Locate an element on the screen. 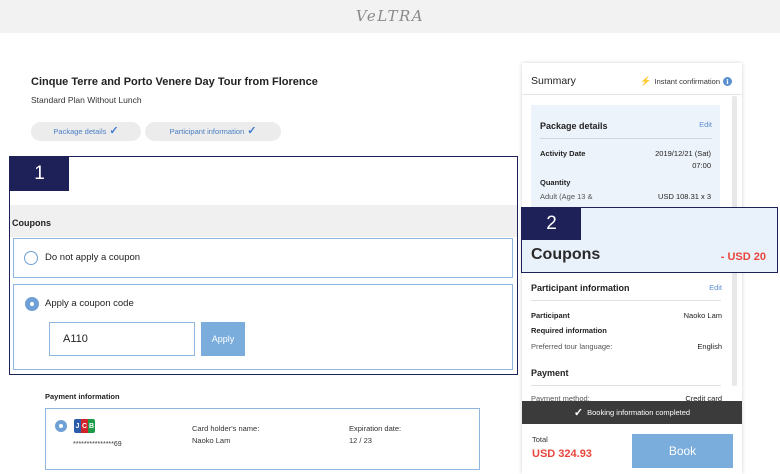 This screenshot has width=780, height=474. payment-divider is located at coordinates (626, 385).